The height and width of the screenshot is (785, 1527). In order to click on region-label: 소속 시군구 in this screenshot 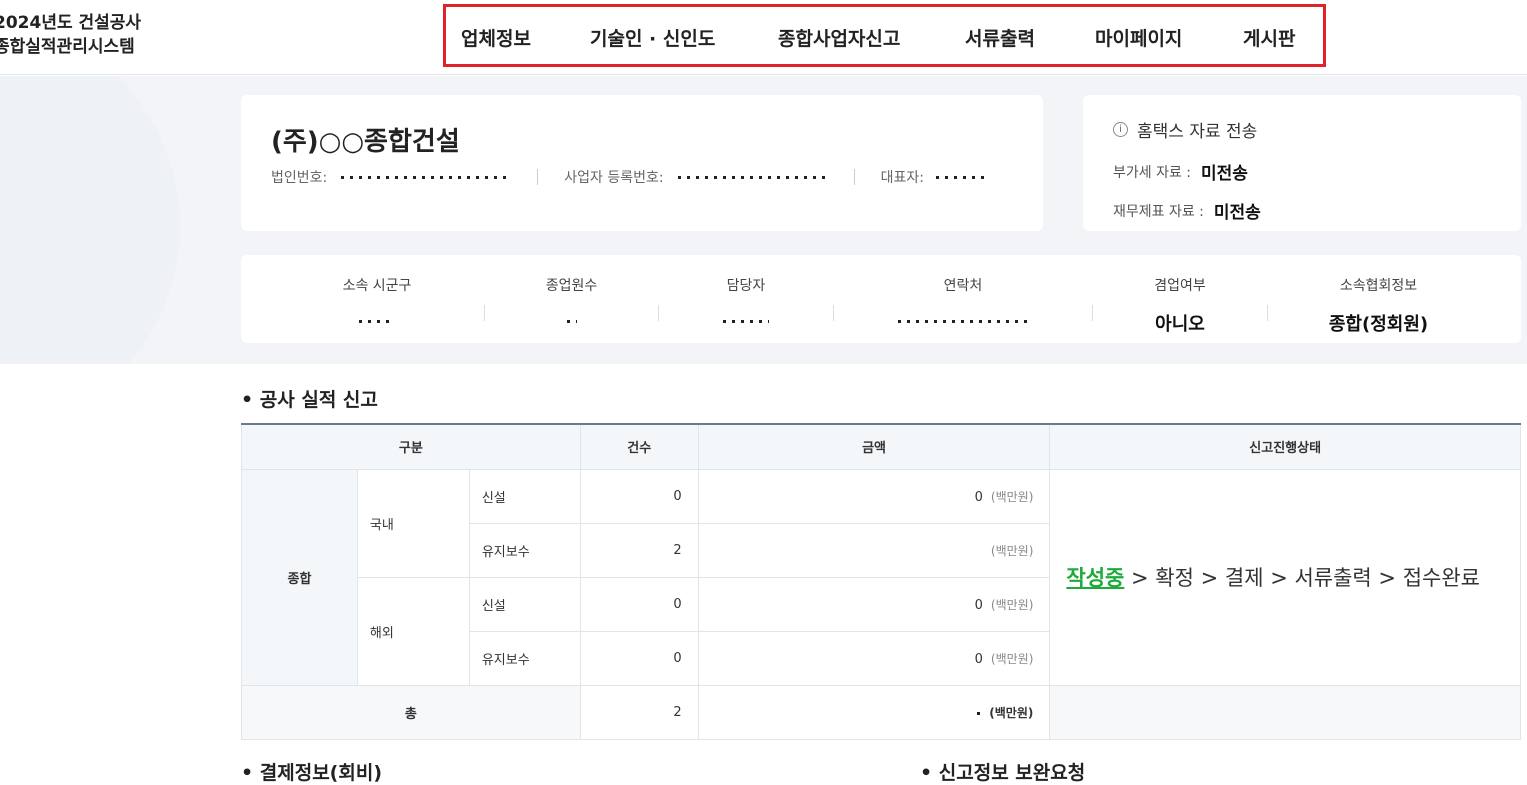, I will do `click(377, 286)`.